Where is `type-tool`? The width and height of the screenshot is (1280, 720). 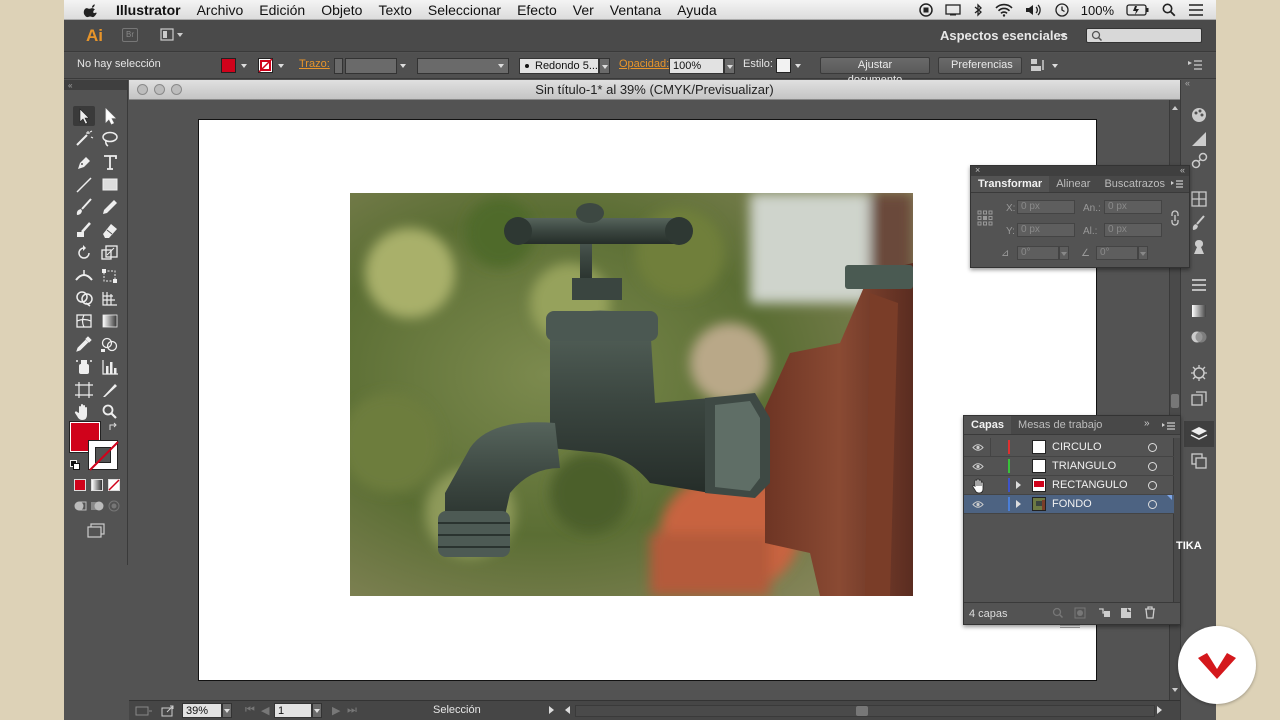
type-tool is located at coordinates (110, 162).